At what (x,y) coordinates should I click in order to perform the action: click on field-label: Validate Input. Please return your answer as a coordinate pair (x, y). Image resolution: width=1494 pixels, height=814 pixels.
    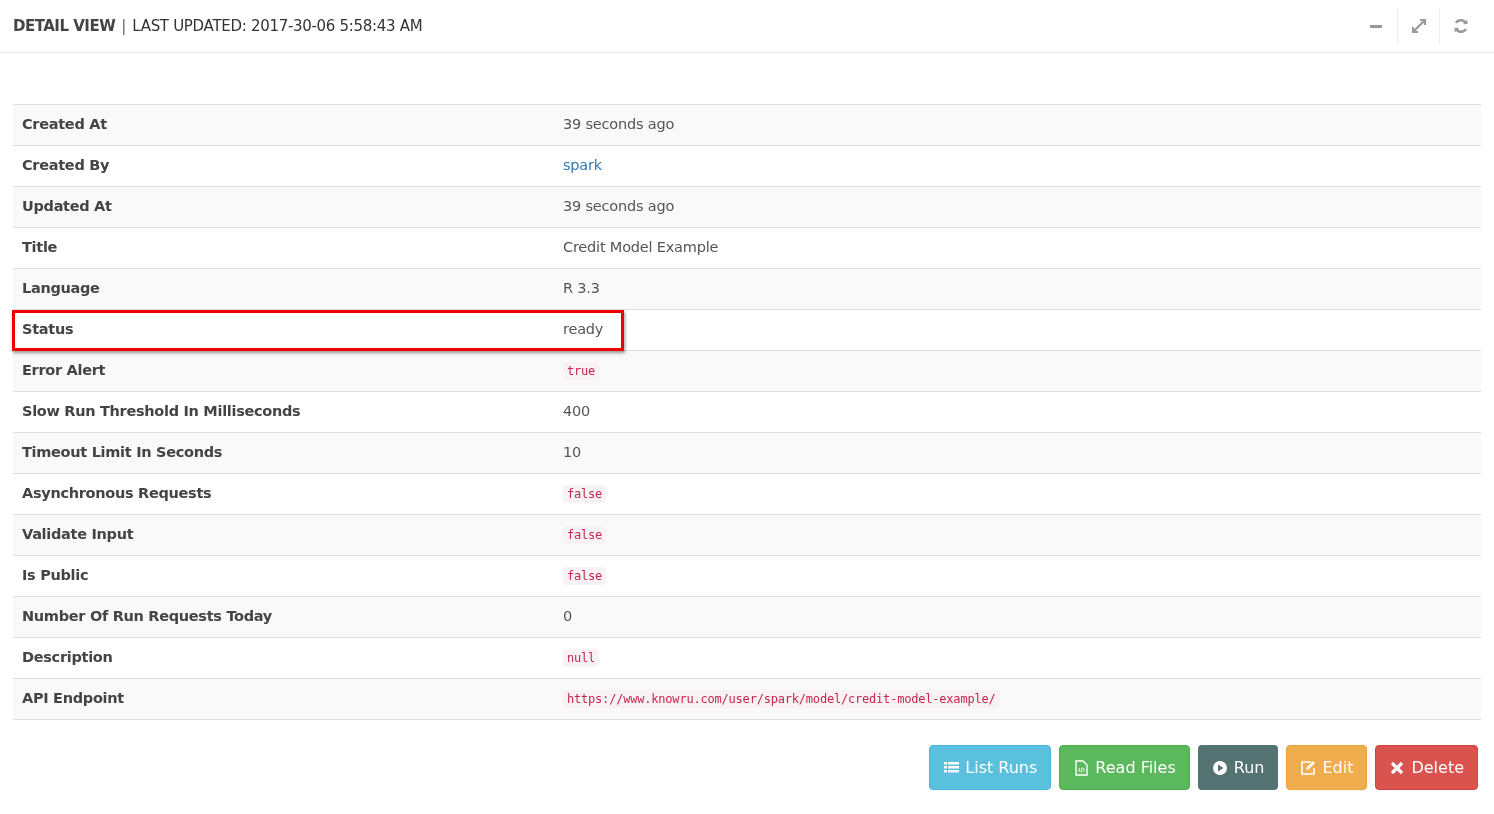
    Looking at the image, I should click on (283, 535).